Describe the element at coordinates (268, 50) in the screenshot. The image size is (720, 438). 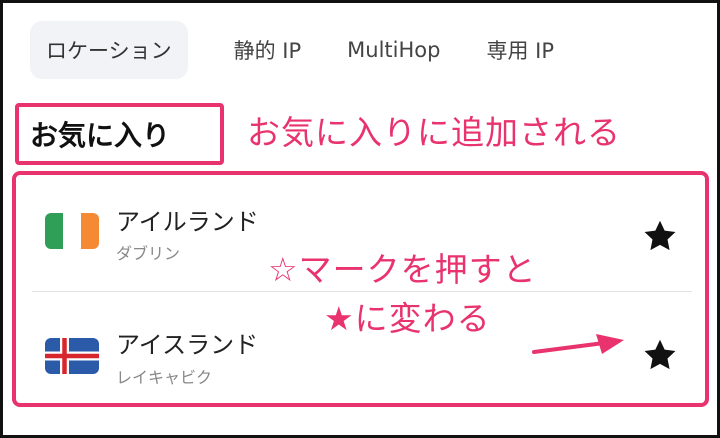
I see `tab-static-ip: 静的 IP` at that location.